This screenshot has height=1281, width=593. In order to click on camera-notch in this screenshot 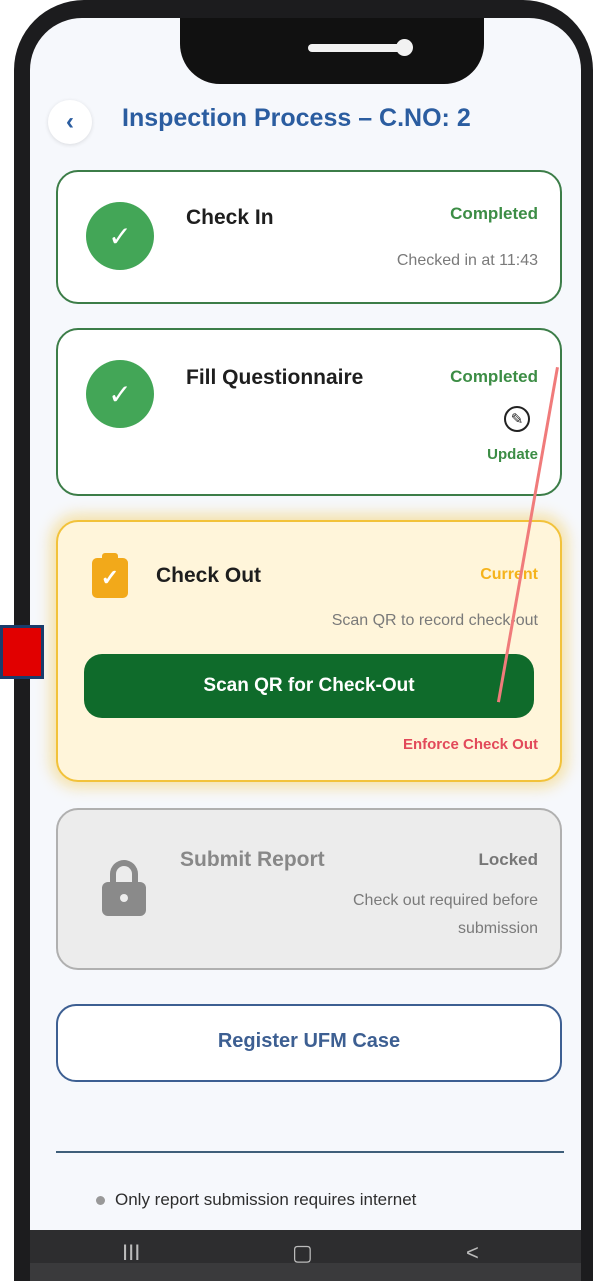, I will do `click(332, 51)`.